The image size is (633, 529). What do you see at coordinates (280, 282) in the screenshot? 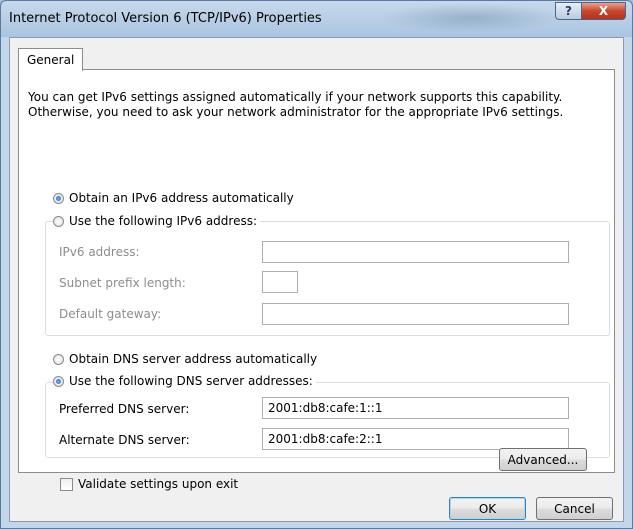
I see `subnet-prefix-length-input` at bounding box center [280, 282].